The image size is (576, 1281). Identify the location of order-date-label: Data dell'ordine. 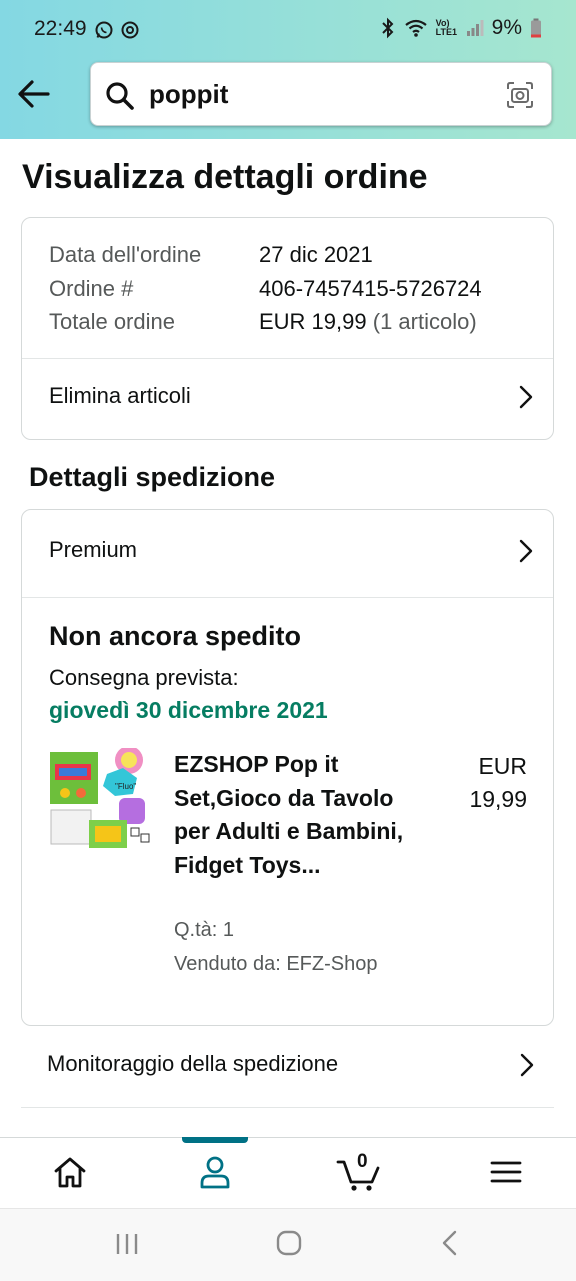
(125, 254).